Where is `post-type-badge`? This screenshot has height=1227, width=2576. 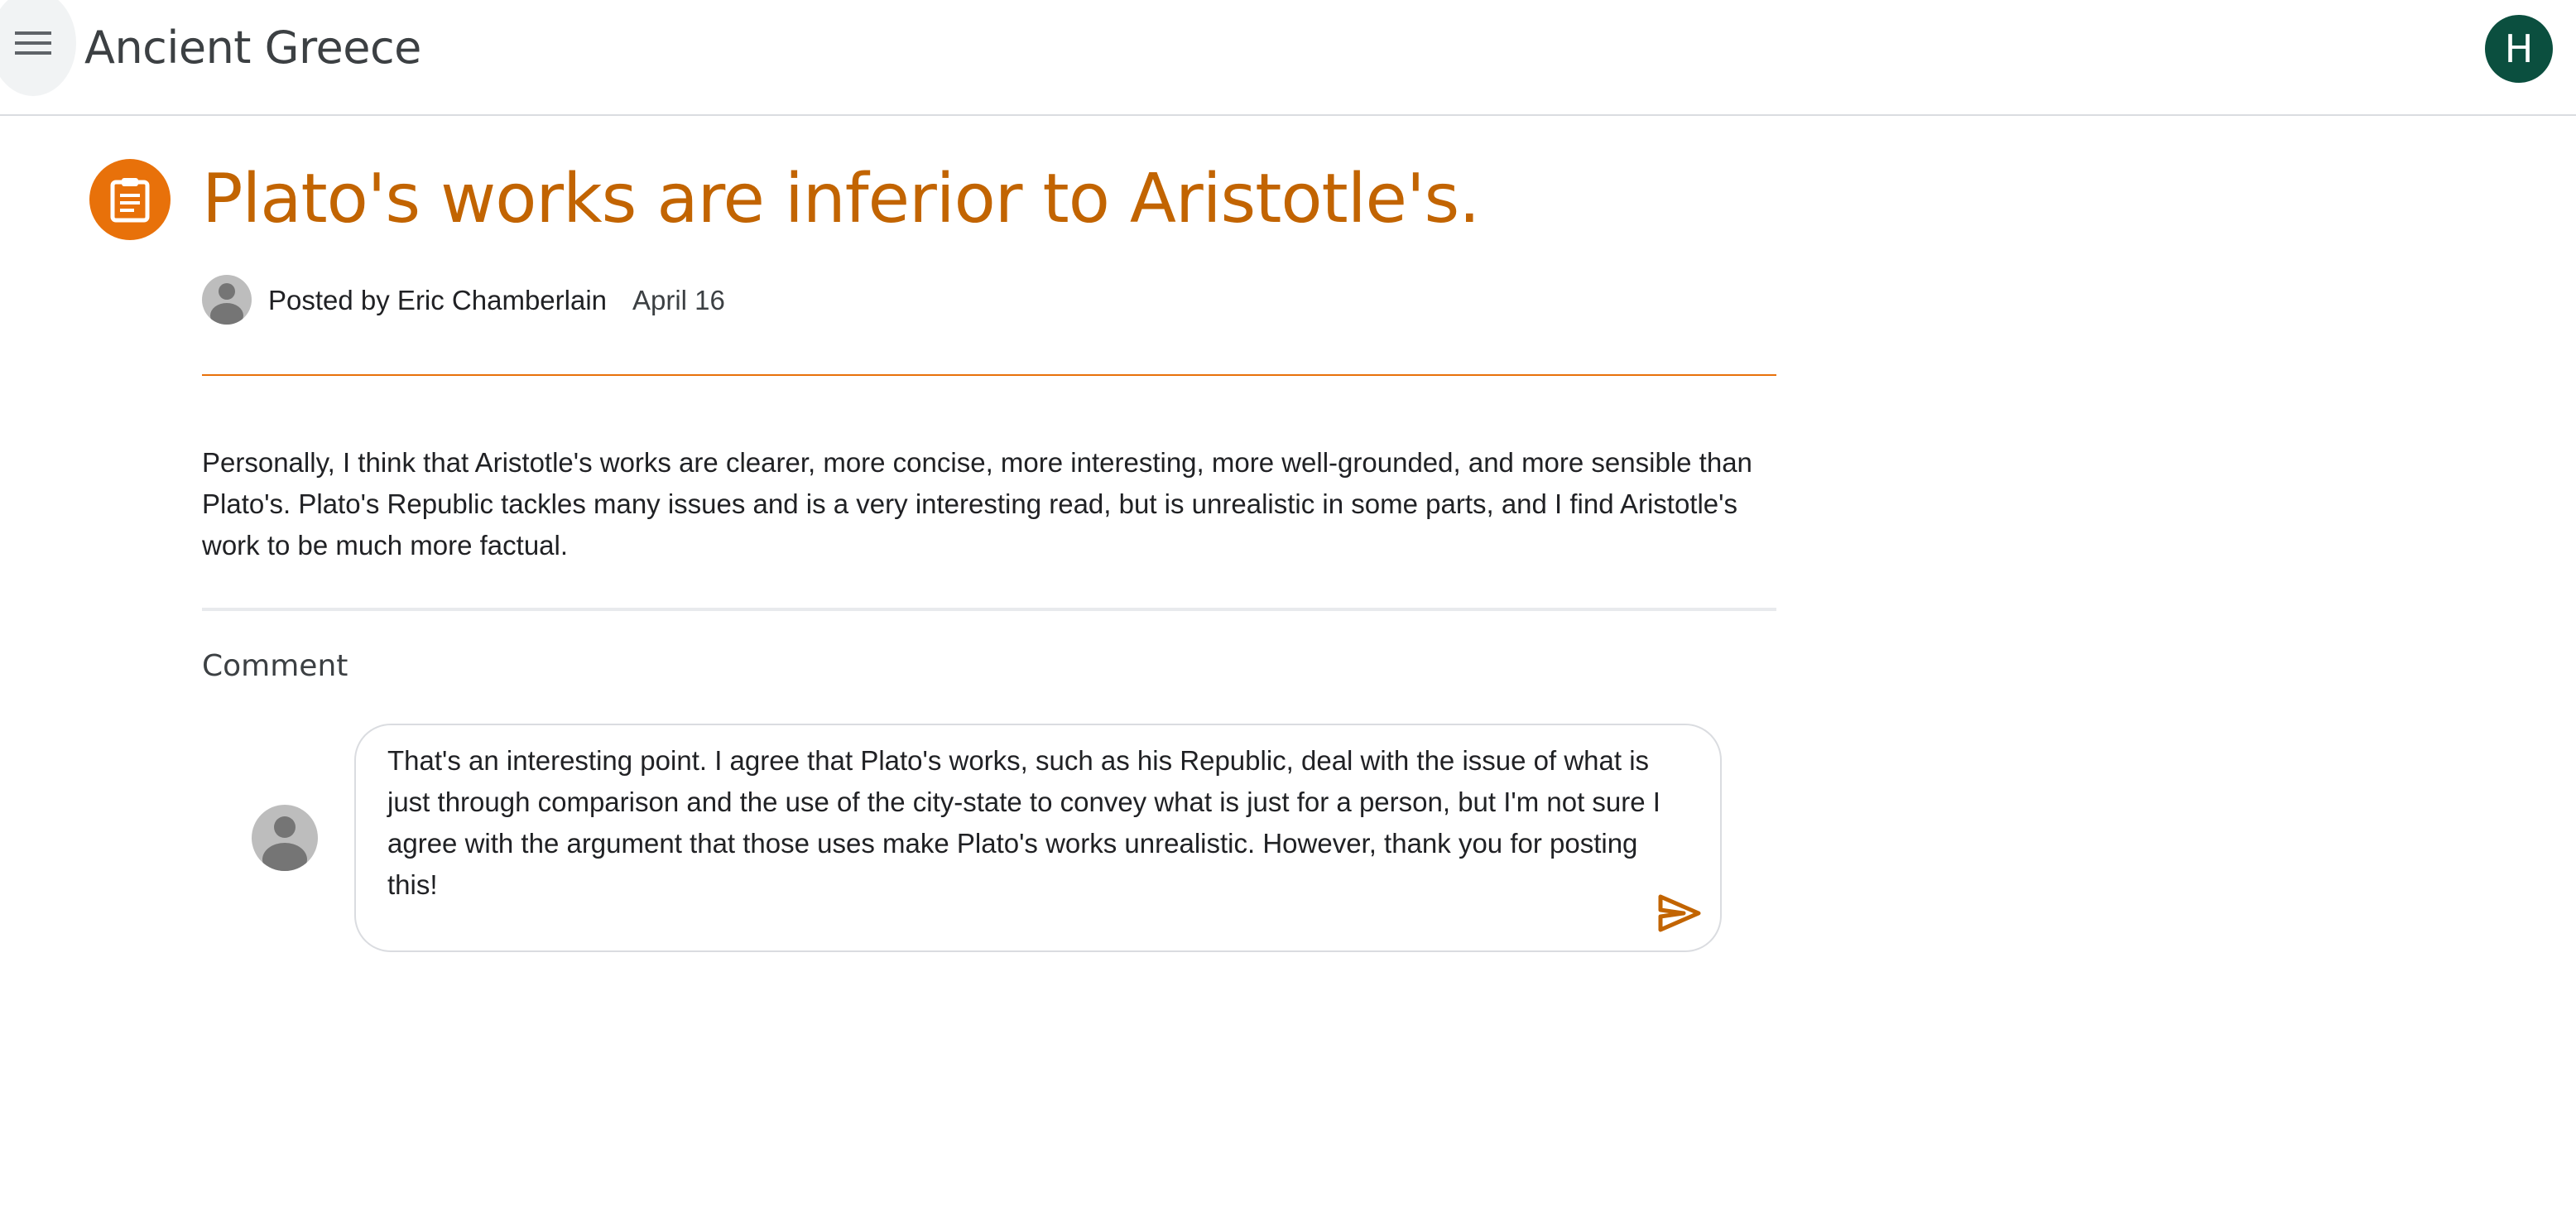 post-type-badge is located at coordinates (130, 199).